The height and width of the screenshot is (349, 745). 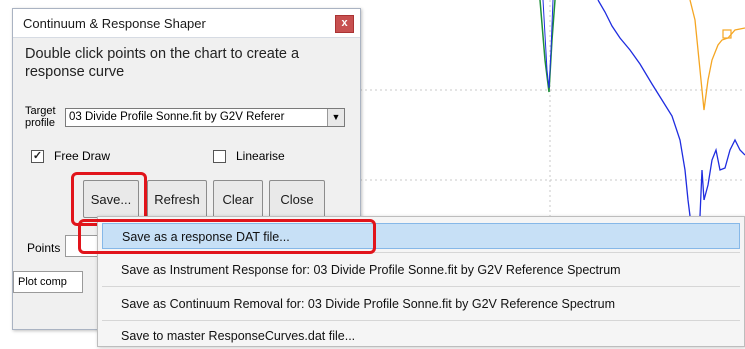 I want to click on target-profile-label: Target profile, so click(x=40, y=117).